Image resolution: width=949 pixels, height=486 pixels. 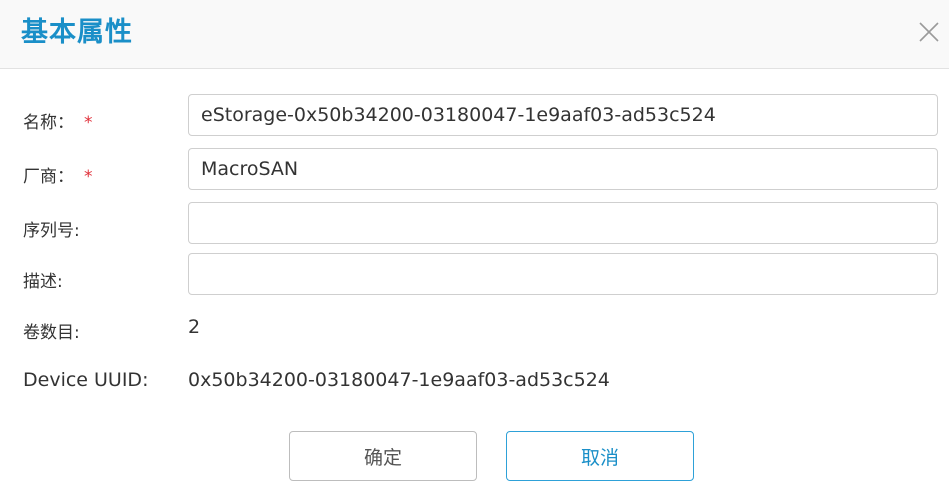 What do you see at coordinates (88, 123) in the screenshot?
I see `name-required-mark: *` at bounding box center [88, 123].